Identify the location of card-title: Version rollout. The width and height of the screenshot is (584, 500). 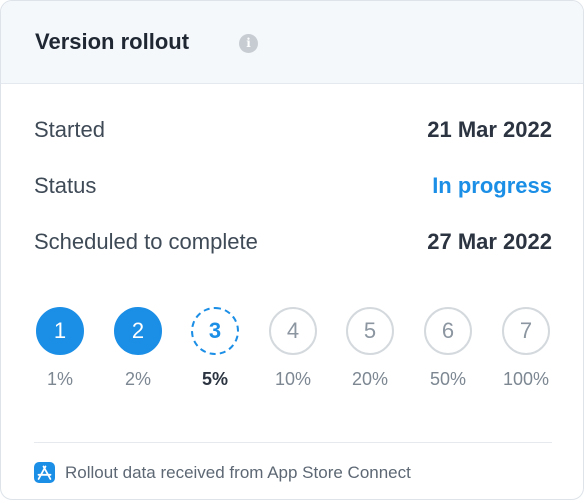
(112, 41).